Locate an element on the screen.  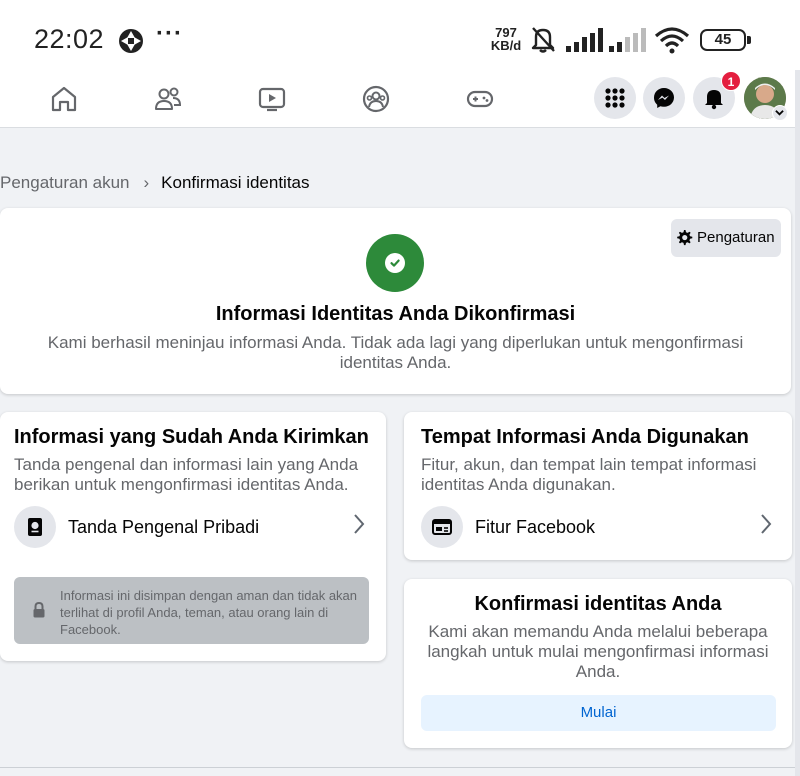
facebook-features-icon-wrap is located at coordinates (442, 527).